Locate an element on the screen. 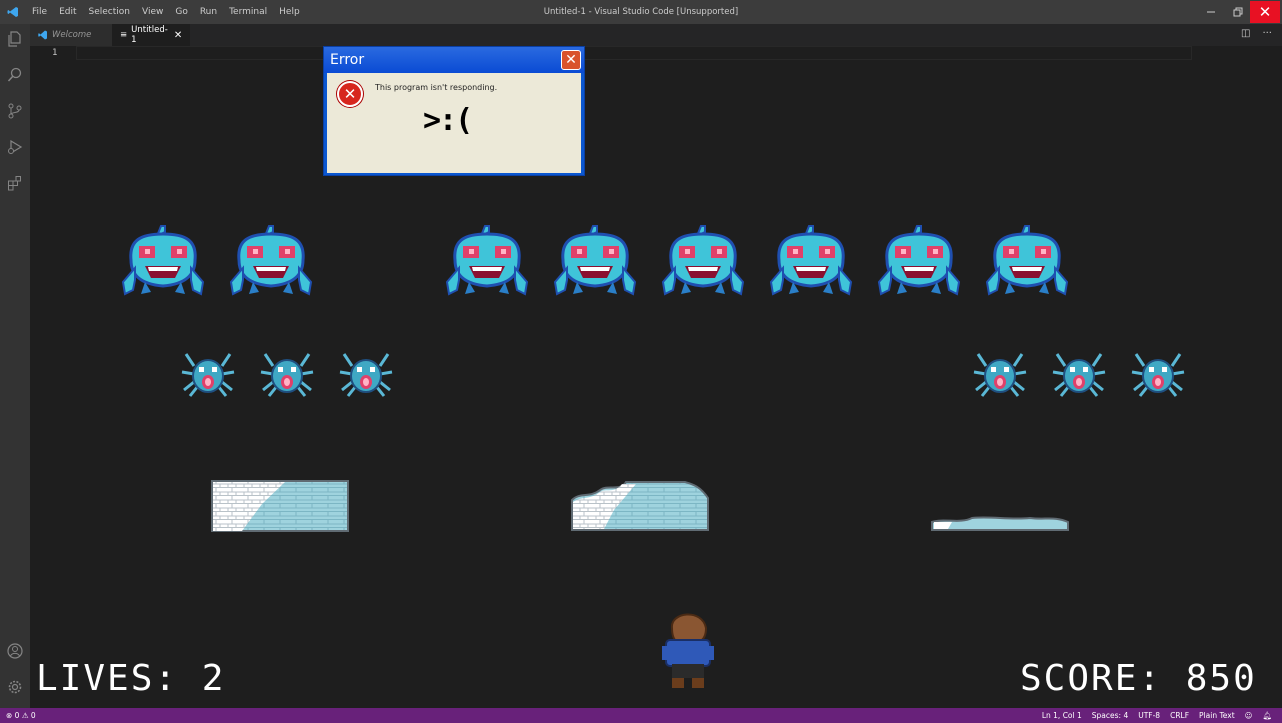 This screenshot has width=1282, height=723. score-counter: SCORE: 850 is located at coordinates (1138, 678).